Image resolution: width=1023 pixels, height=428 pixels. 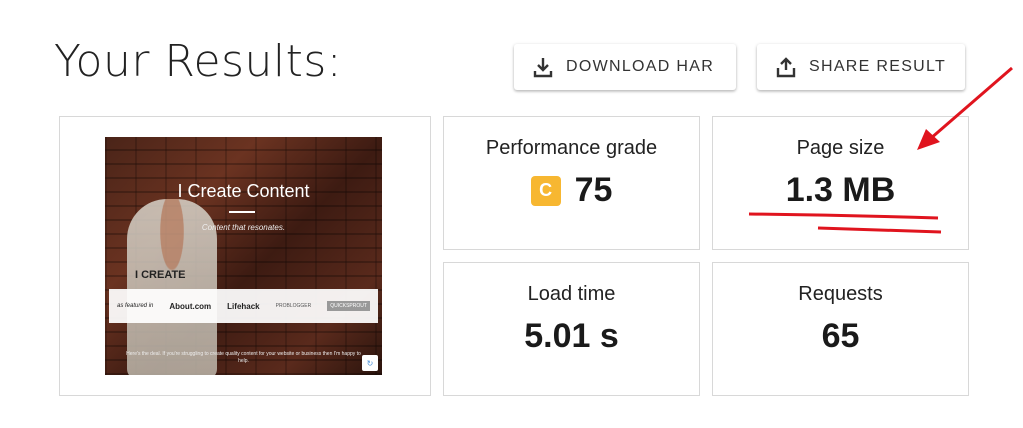 I want to click on load-time-label: Load time, so click(x=571, y=294).